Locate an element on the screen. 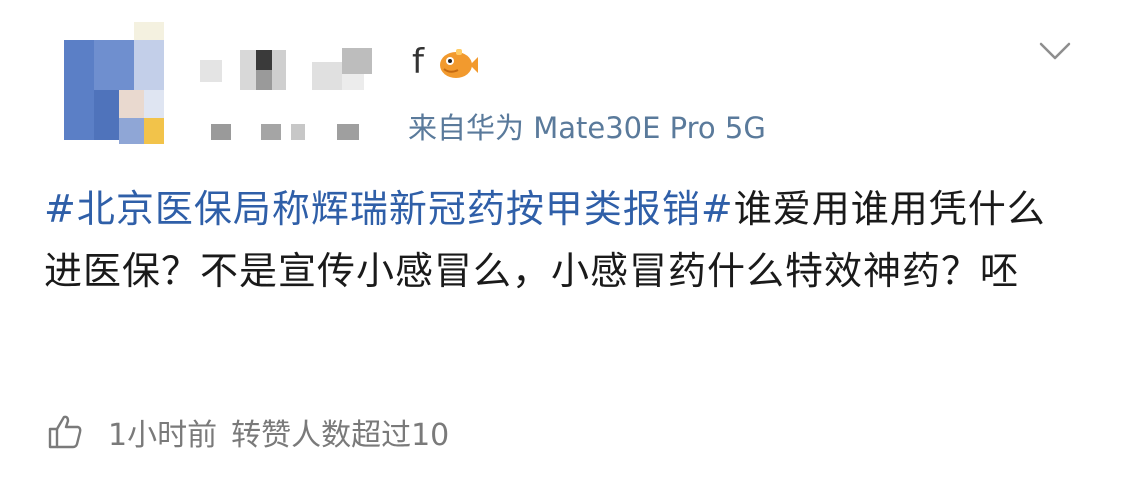  username-blurred is located at coordinates (305, 67).